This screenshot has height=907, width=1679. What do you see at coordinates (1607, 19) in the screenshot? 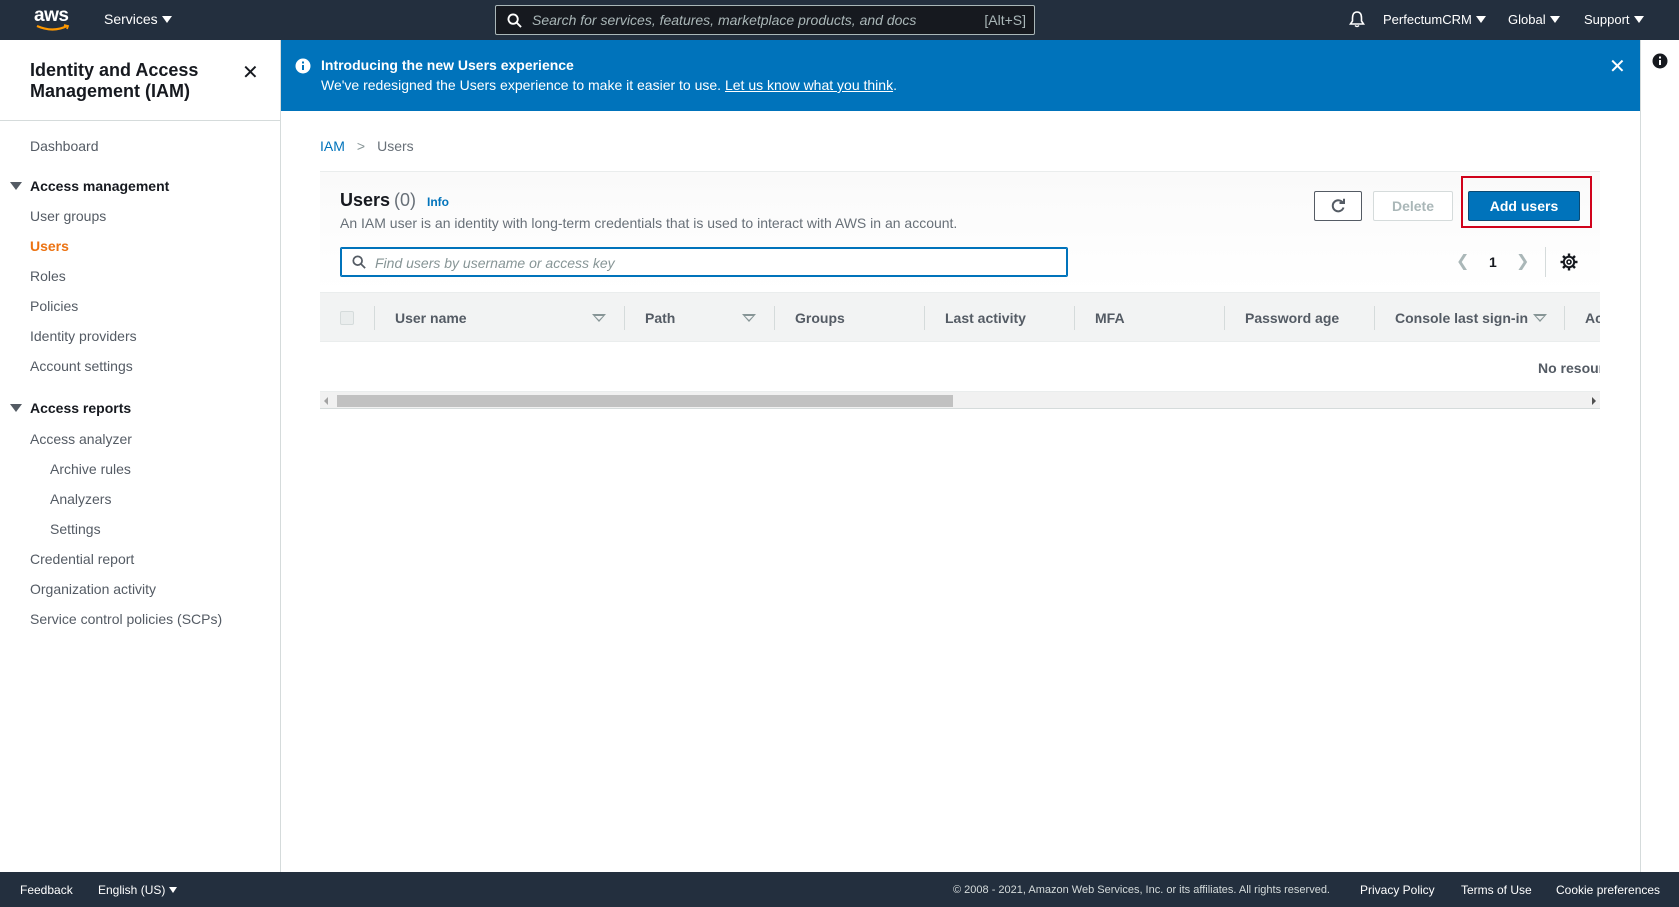
I see `support-label: Support` at bounding box center [1607, 19].